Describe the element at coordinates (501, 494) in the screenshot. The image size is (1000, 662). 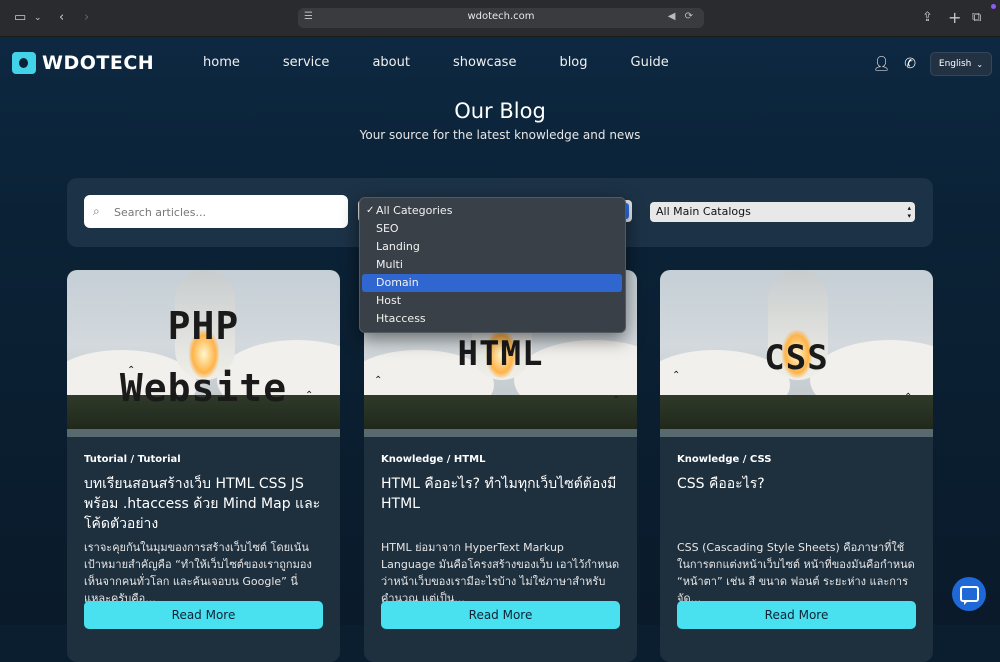
I see `card-title: HTML คืออะไร? ทำไมทุกเว็บไซต์ต้องมี HTML` at that location.